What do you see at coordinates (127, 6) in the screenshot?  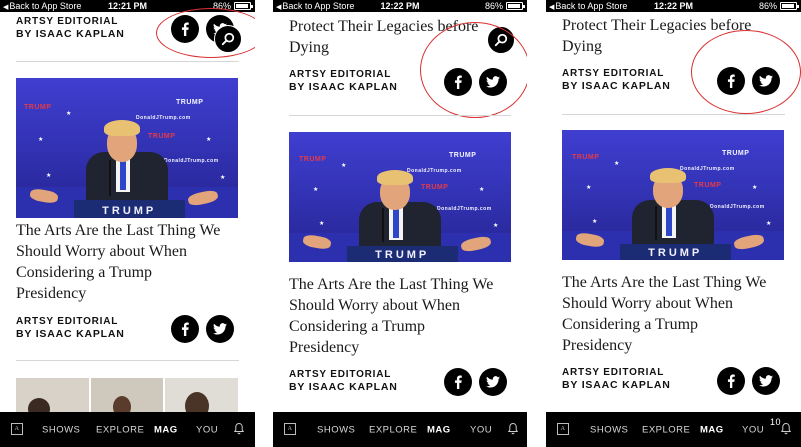 I see `clock: 12:21 PM` at bounding box center [127, 6].